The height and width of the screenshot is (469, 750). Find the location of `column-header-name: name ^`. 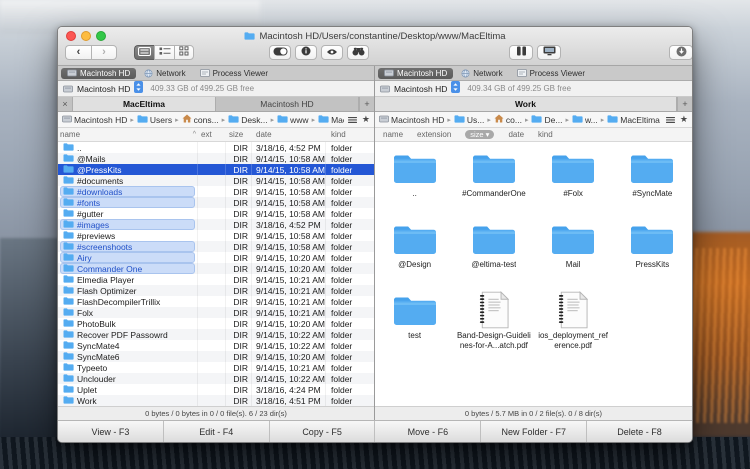

column-header-name: name ^ is located at coordinates (128, 134).